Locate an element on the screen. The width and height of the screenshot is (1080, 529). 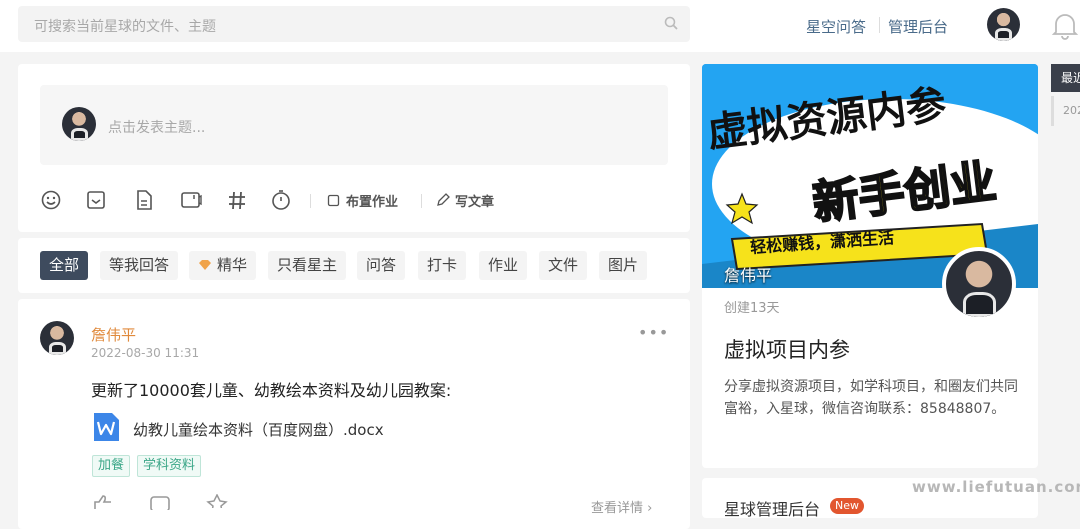
tab-files: 文件 is located at coordinates (563, 265).